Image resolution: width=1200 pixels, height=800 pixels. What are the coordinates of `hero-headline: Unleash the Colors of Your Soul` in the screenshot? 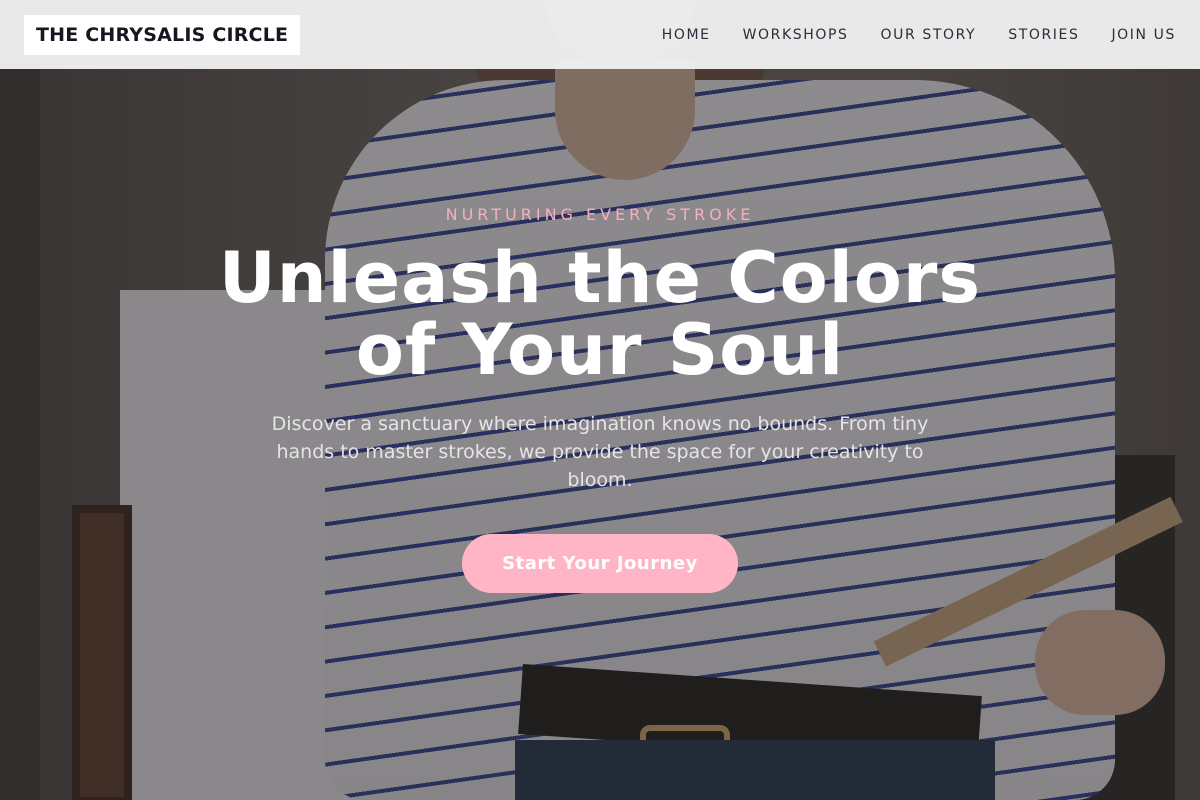 It's located at (600, 314).